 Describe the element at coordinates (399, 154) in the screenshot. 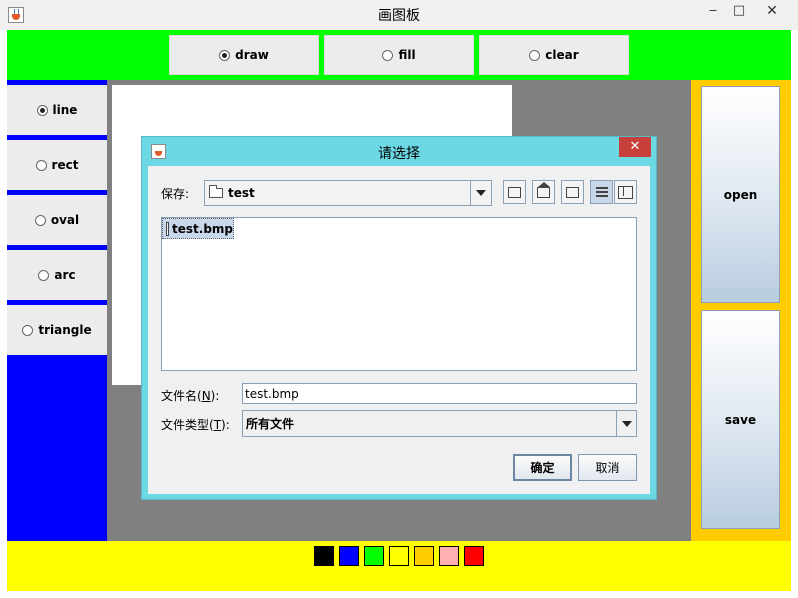

I see `dialog-title: 请选择` at that location.